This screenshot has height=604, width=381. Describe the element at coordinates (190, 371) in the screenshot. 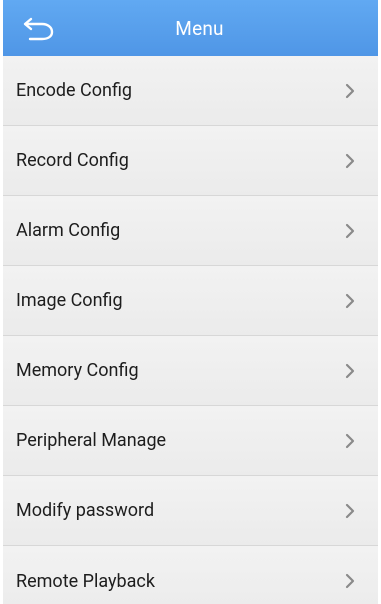

I see `menu-item-memory-config: Memory Config` at that location.